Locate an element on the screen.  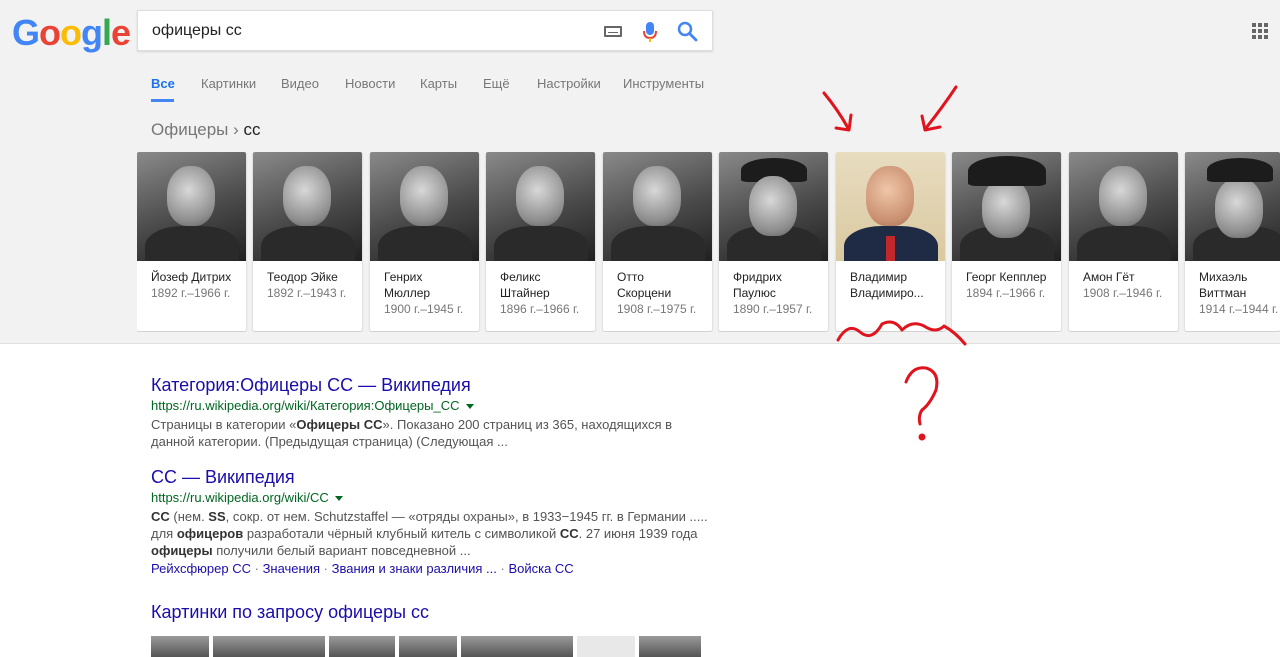
tab-maps: Карты is located at coordinates (438, 83).